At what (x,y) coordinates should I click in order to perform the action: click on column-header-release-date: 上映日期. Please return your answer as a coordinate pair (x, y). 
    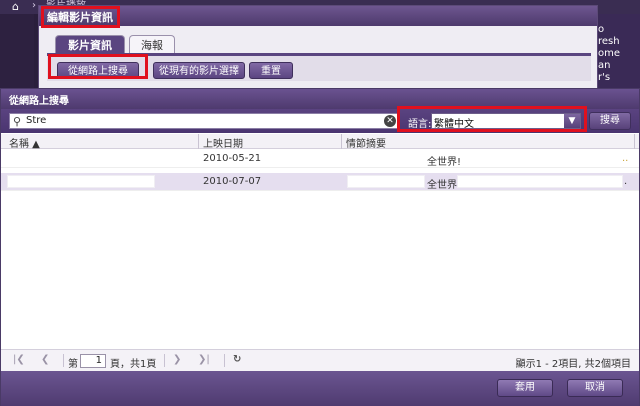
    Looking at the image, I should click on (223, 142).